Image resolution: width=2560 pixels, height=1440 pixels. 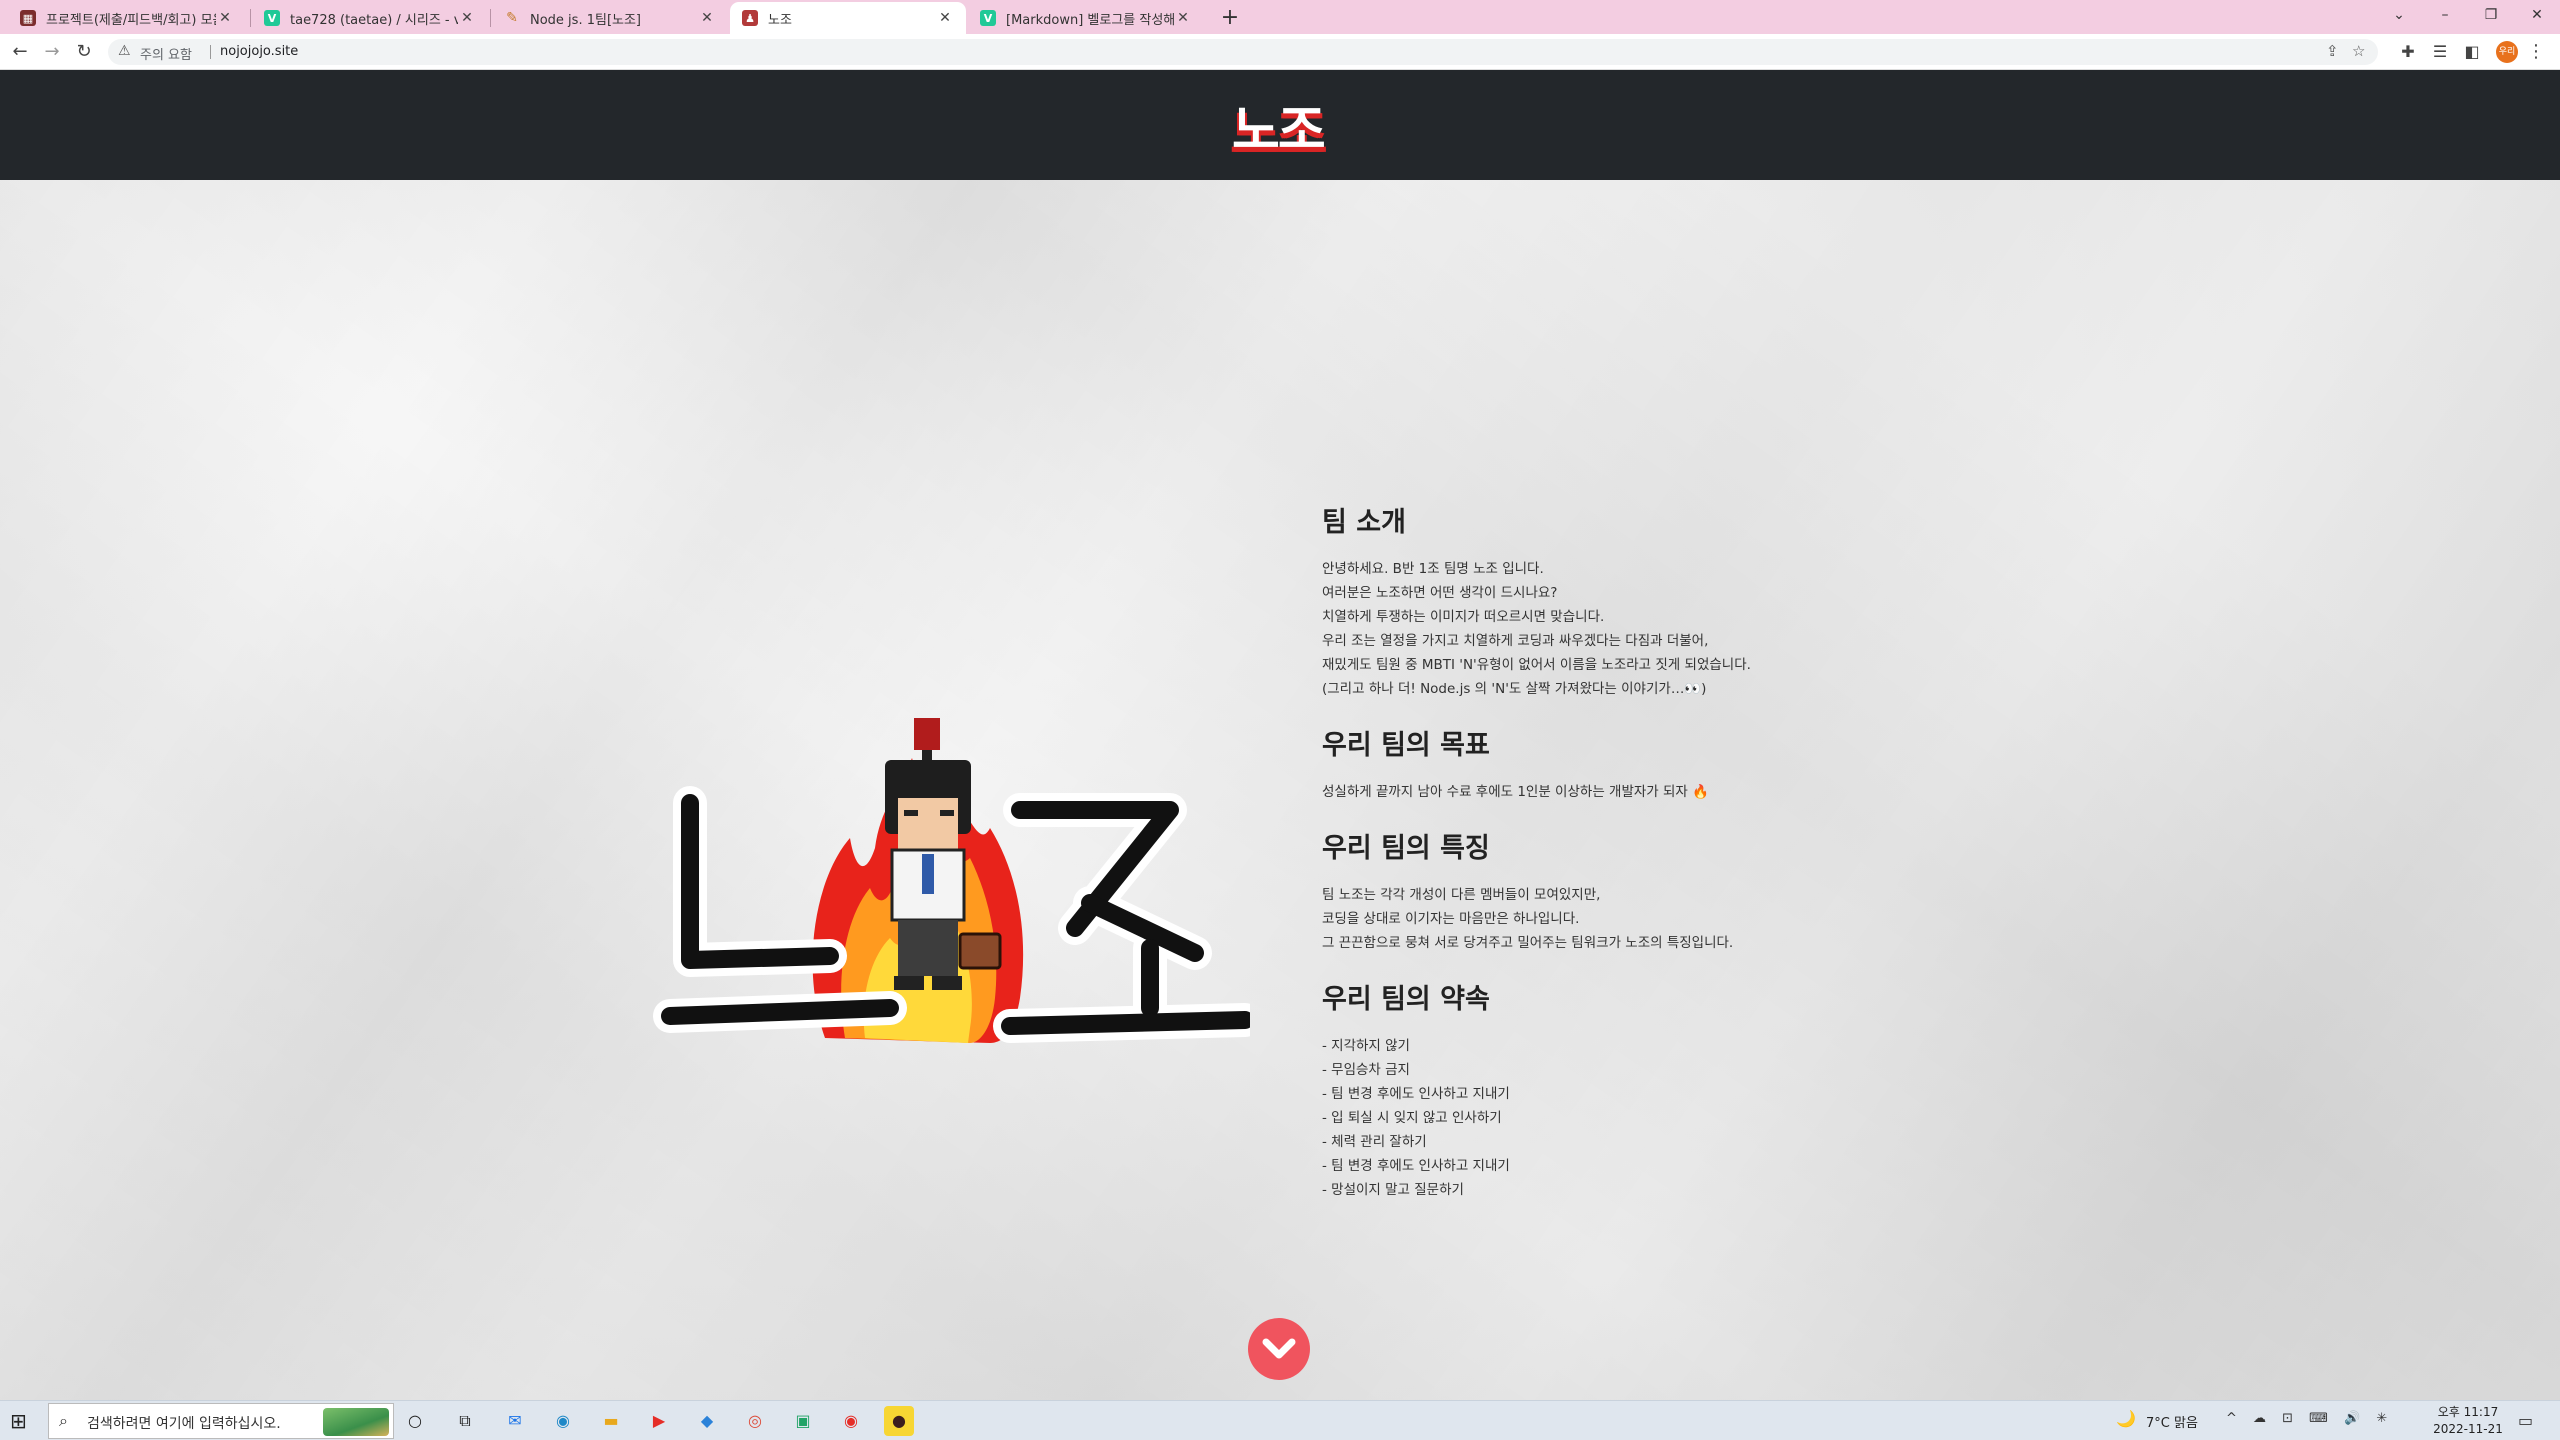 What do you see at coordinates (1463, 617) in the screenshot?
I see `para-line: 치열하게 투쟁하는 이미지가 떠오르시면 맞습니다.` at bounding box center [1463, 617].